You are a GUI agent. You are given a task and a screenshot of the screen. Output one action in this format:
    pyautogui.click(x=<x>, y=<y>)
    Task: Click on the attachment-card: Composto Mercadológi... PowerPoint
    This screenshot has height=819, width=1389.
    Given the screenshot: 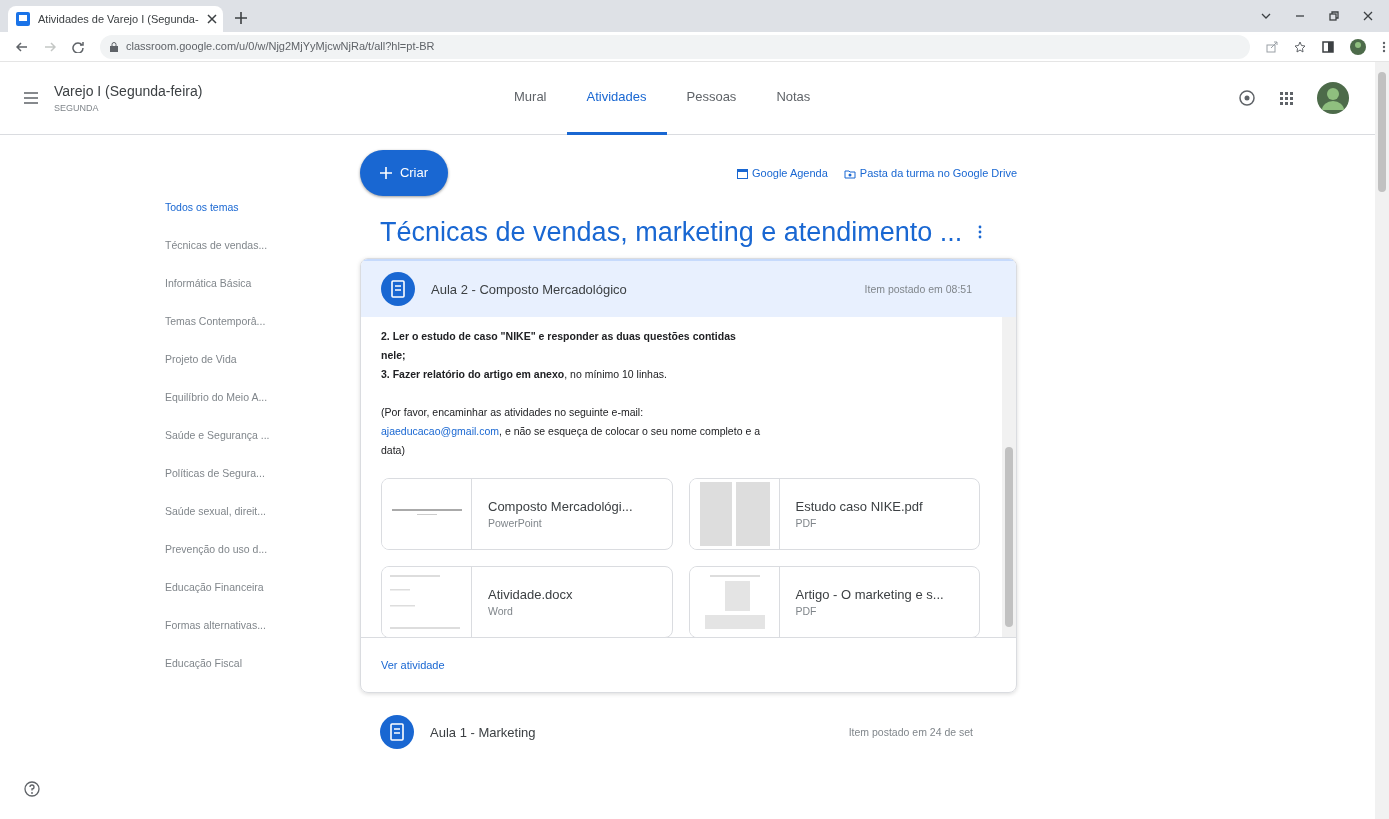 What is the action you would take?
    pyautogui.click(x=527, y=514)
    